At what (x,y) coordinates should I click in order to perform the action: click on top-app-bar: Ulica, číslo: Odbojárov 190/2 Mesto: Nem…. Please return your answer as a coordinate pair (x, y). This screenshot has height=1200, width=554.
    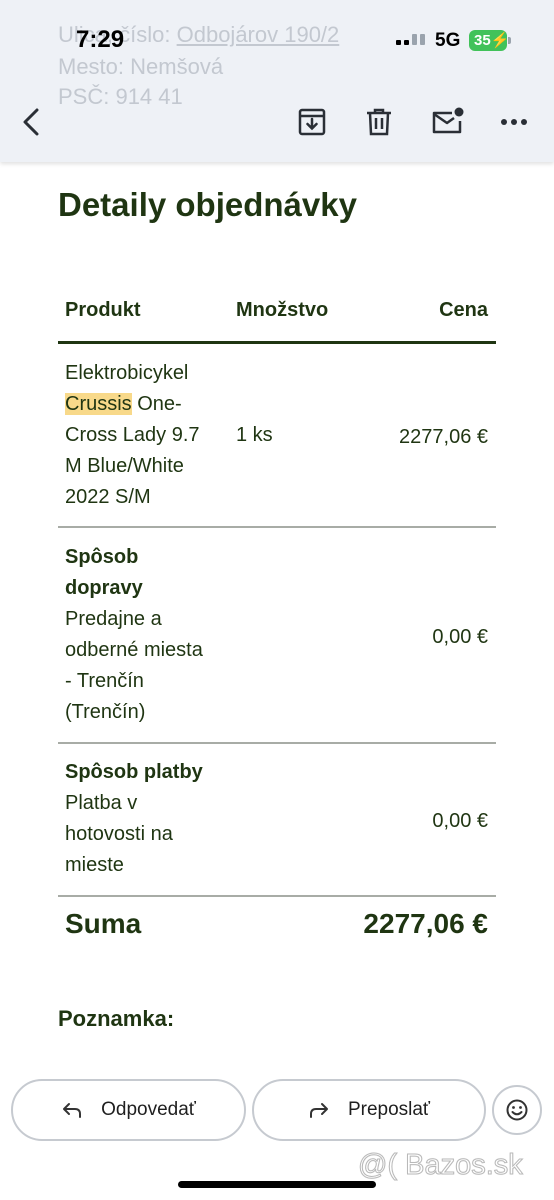
    Looking at the image, I should click on (277, 81).